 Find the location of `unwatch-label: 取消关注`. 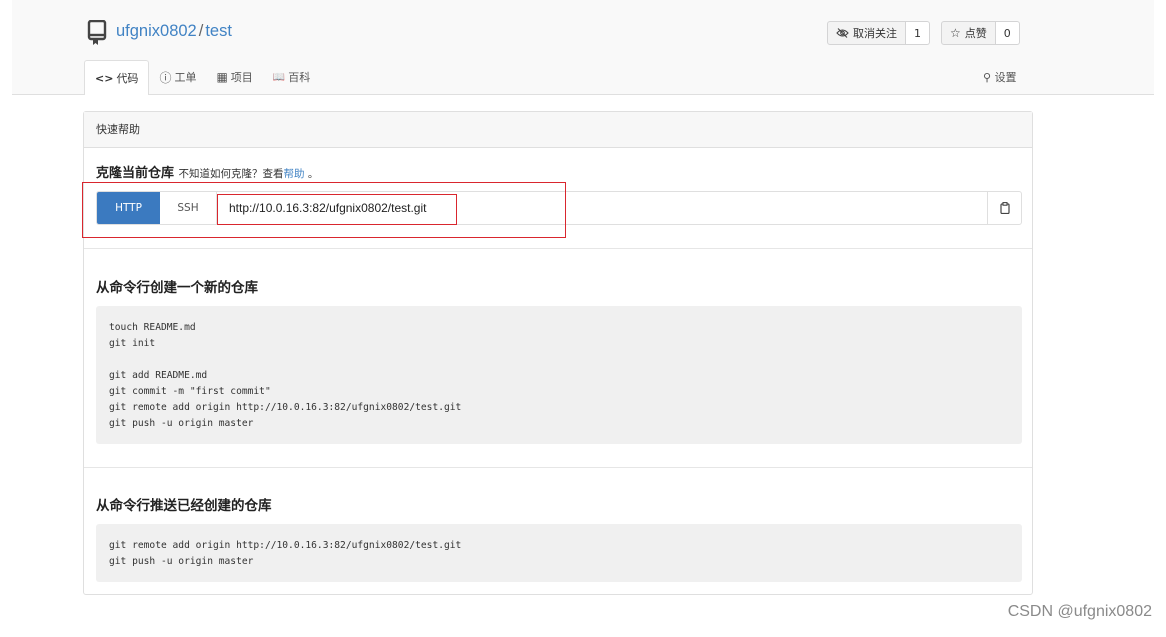

unwatch-label: 取消关注 is located at coordinates (875, 33).